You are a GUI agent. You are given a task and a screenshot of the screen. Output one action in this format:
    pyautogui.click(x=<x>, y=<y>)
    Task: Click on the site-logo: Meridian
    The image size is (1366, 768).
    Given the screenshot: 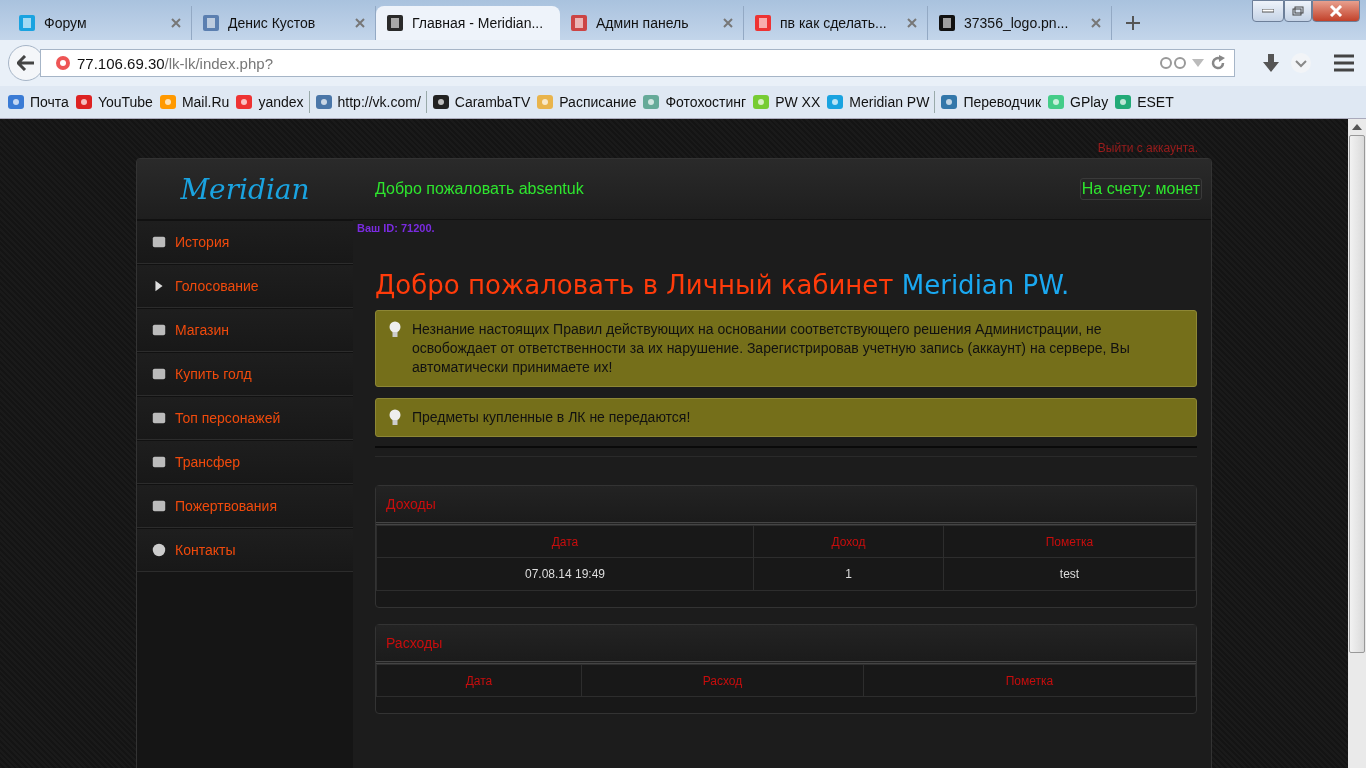 What is the action you would take?
    pyautogui.click(x=245, y=189)
    